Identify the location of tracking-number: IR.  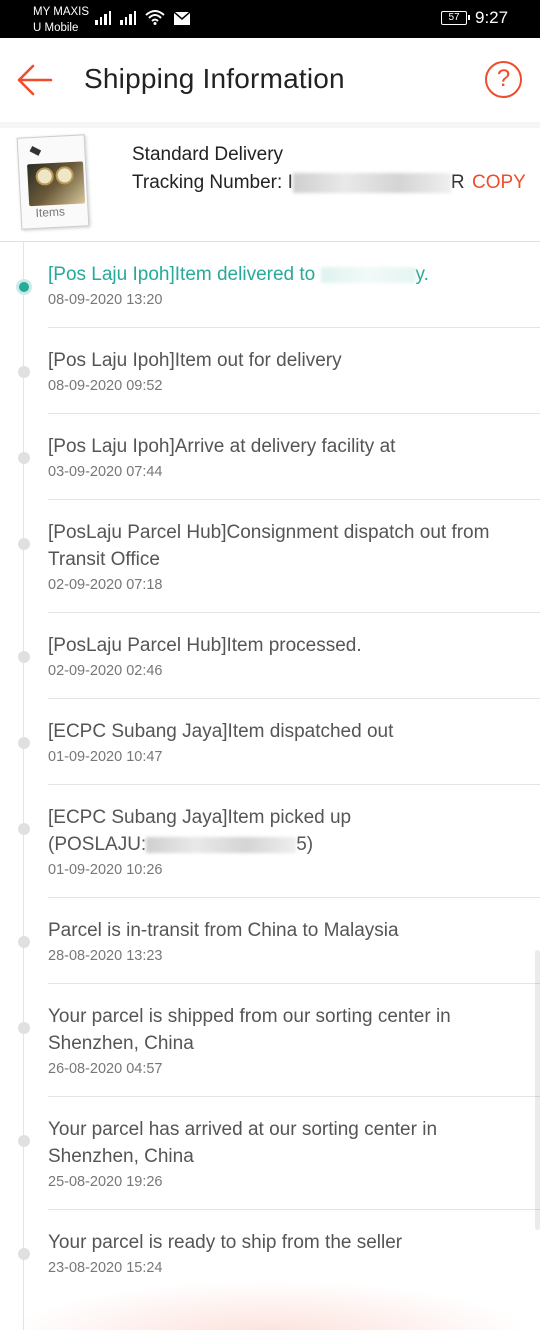
(376, 182).